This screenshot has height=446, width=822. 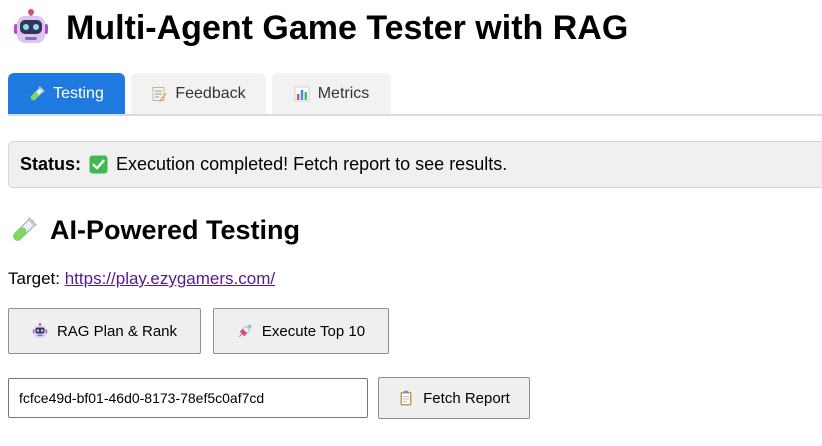 I want to click on bar-chart-icon, so click(x=302, y=94).